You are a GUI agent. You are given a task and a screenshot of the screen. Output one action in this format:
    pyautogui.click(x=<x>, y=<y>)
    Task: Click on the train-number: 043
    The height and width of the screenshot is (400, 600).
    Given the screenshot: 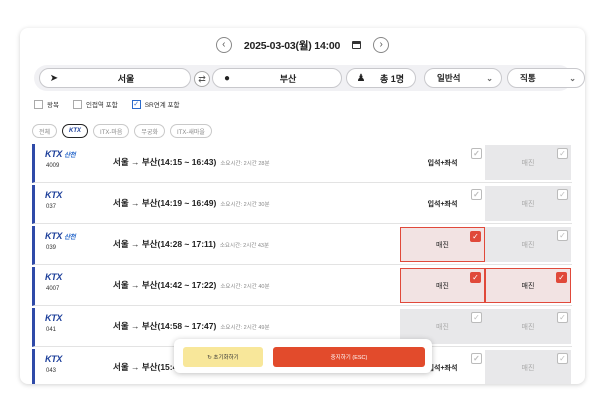 What is the action you would take?
    pyautogui.click(x=51, y=371)
    